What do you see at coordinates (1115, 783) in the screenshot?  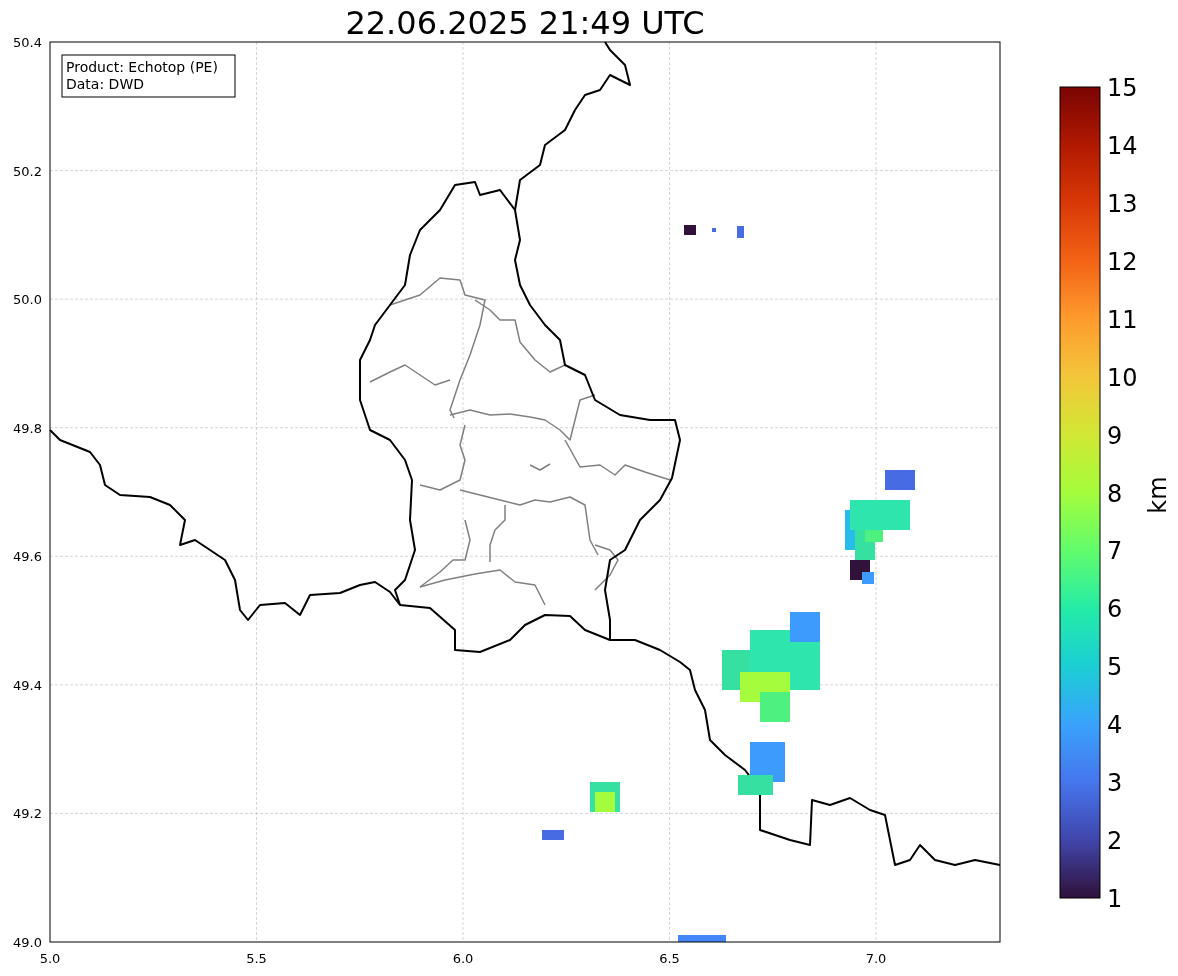 I see `colorbar-tick-label: 3` at bounding box center [1115, 783].